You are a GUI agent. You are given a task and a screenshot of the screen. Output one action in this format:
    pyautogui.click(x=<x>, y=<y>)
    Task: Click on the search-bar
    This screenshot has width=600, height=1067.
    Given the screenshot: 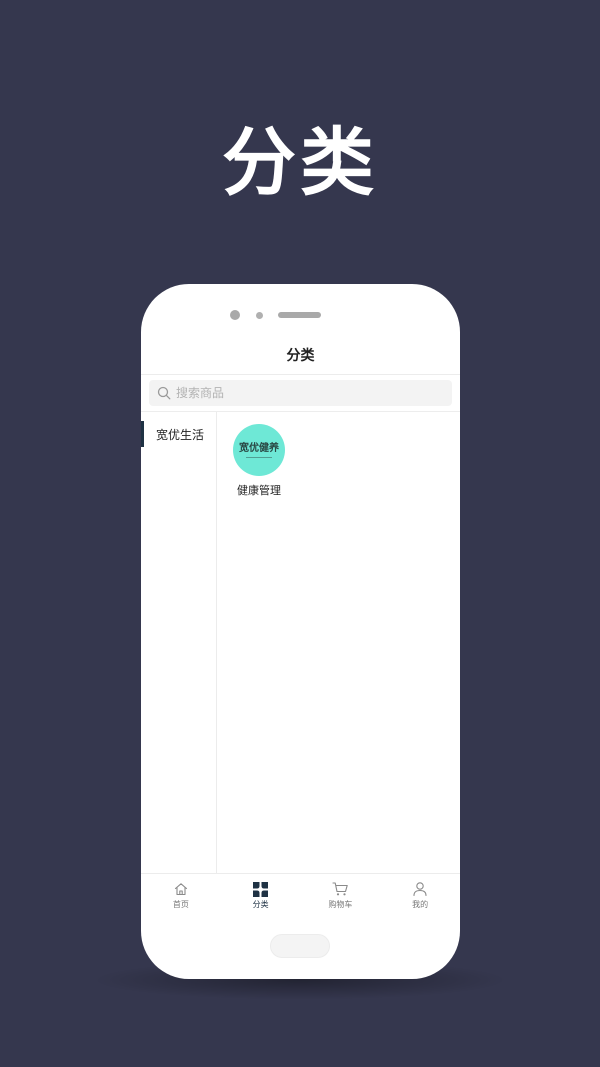 What is the action you would take?
    pyautogui.click(x=300, y=393)
    